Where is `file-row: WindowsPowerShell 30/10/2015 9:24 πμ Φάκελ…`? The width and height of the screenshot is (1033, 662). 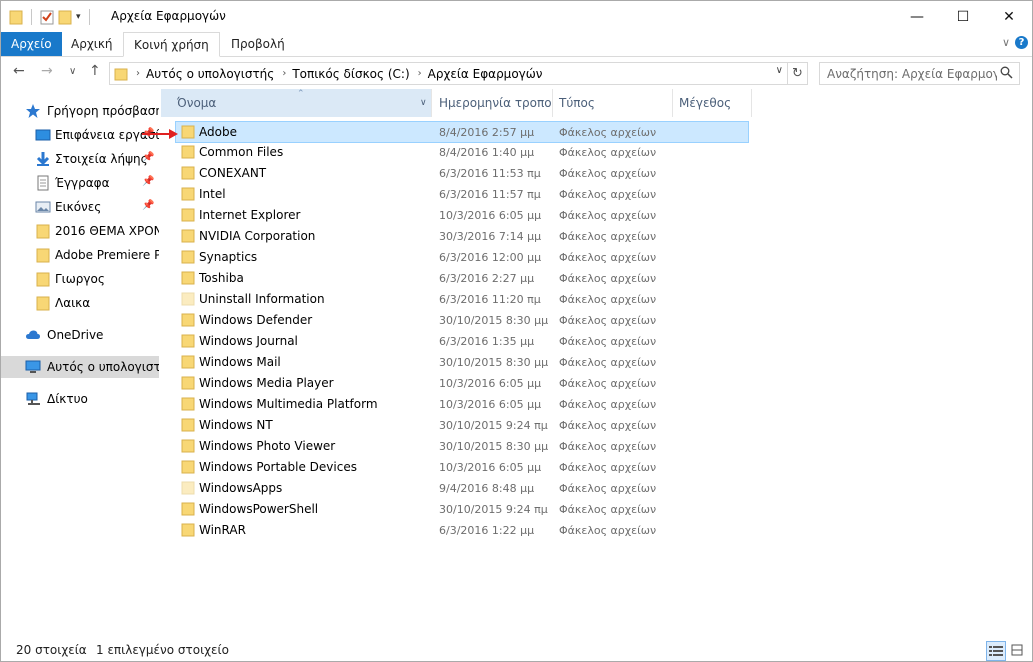 file-row: WindowsPowerShell 30/10/2015 9:24 πμ Φάκελ… is located at coordinates (462, 509).